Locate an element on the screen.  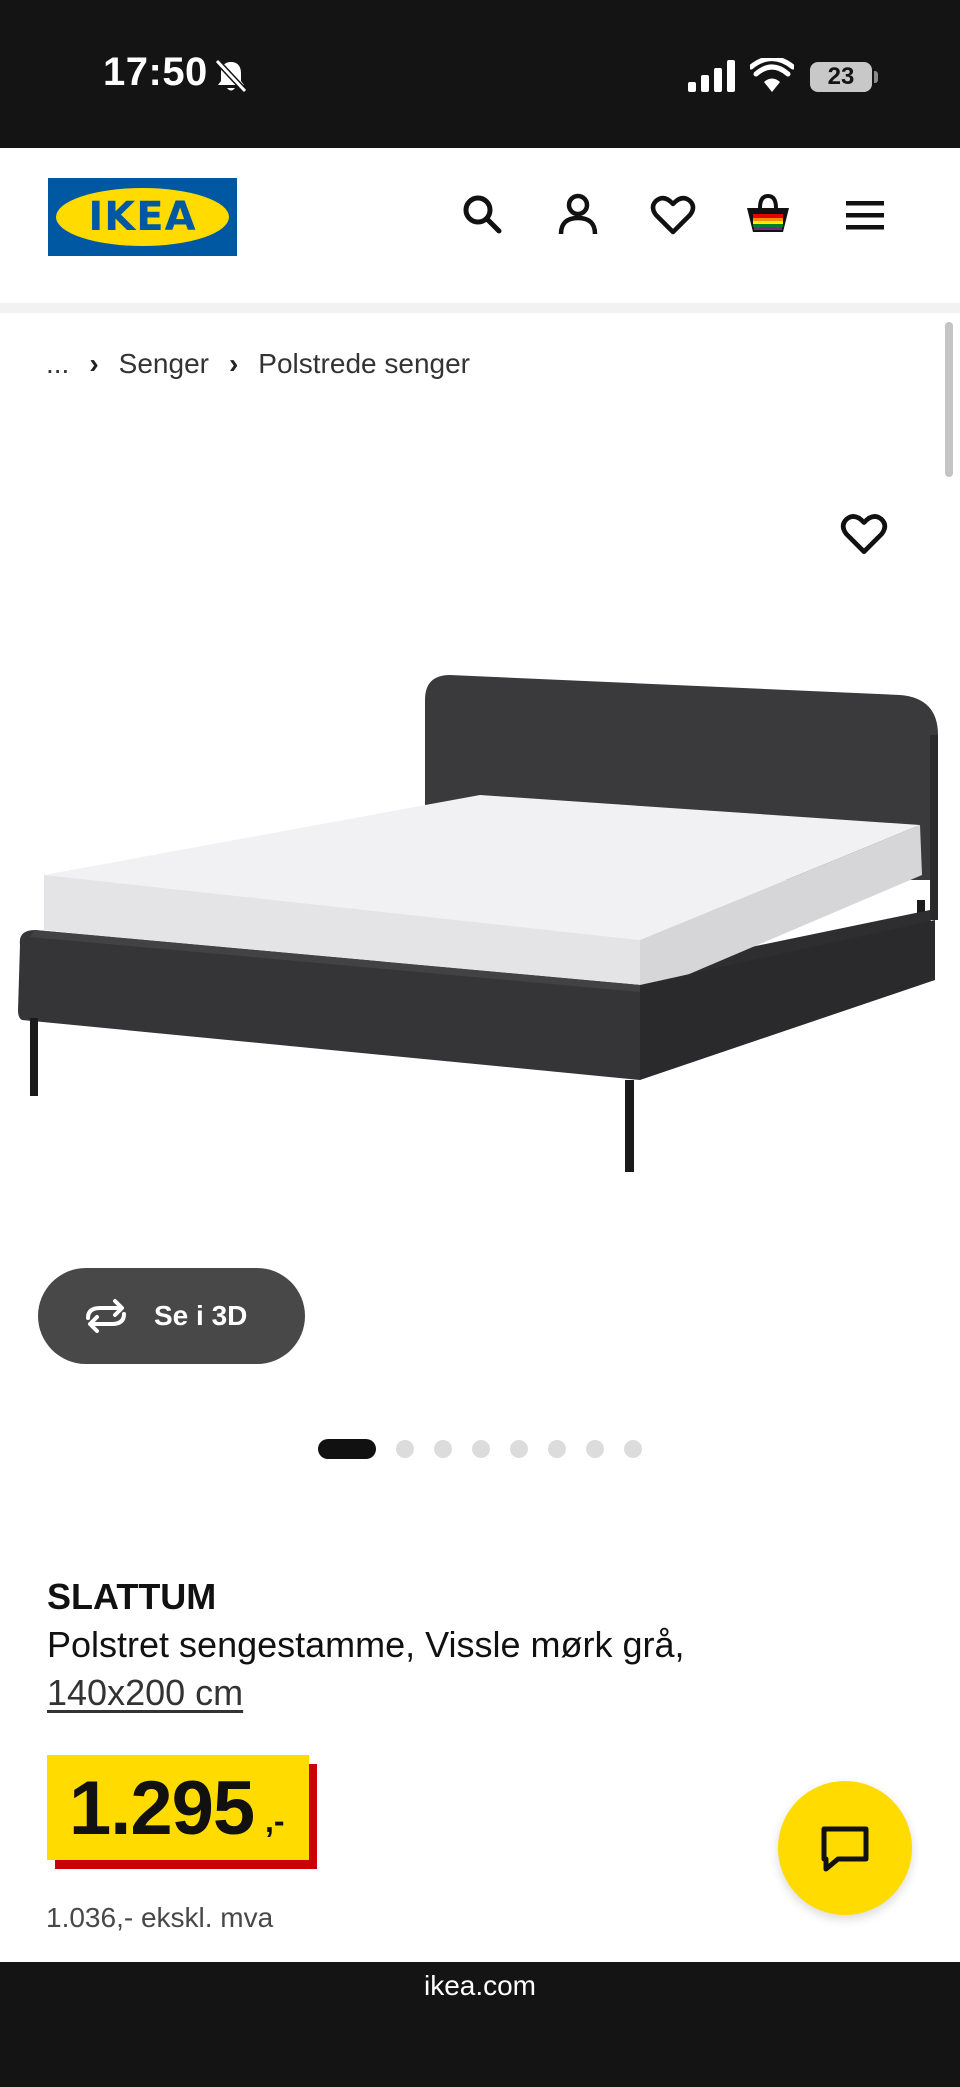
header-divider is located at coordinates (480, 308).